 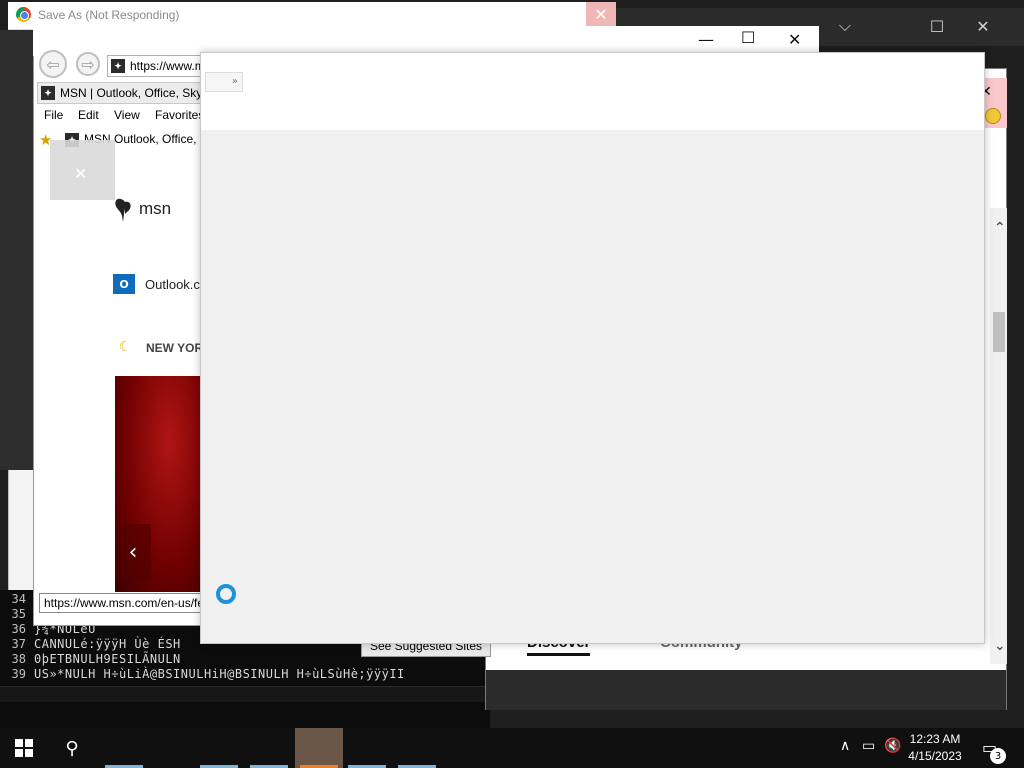 I want to click on line-number: 34, so click(x=18, y=599).